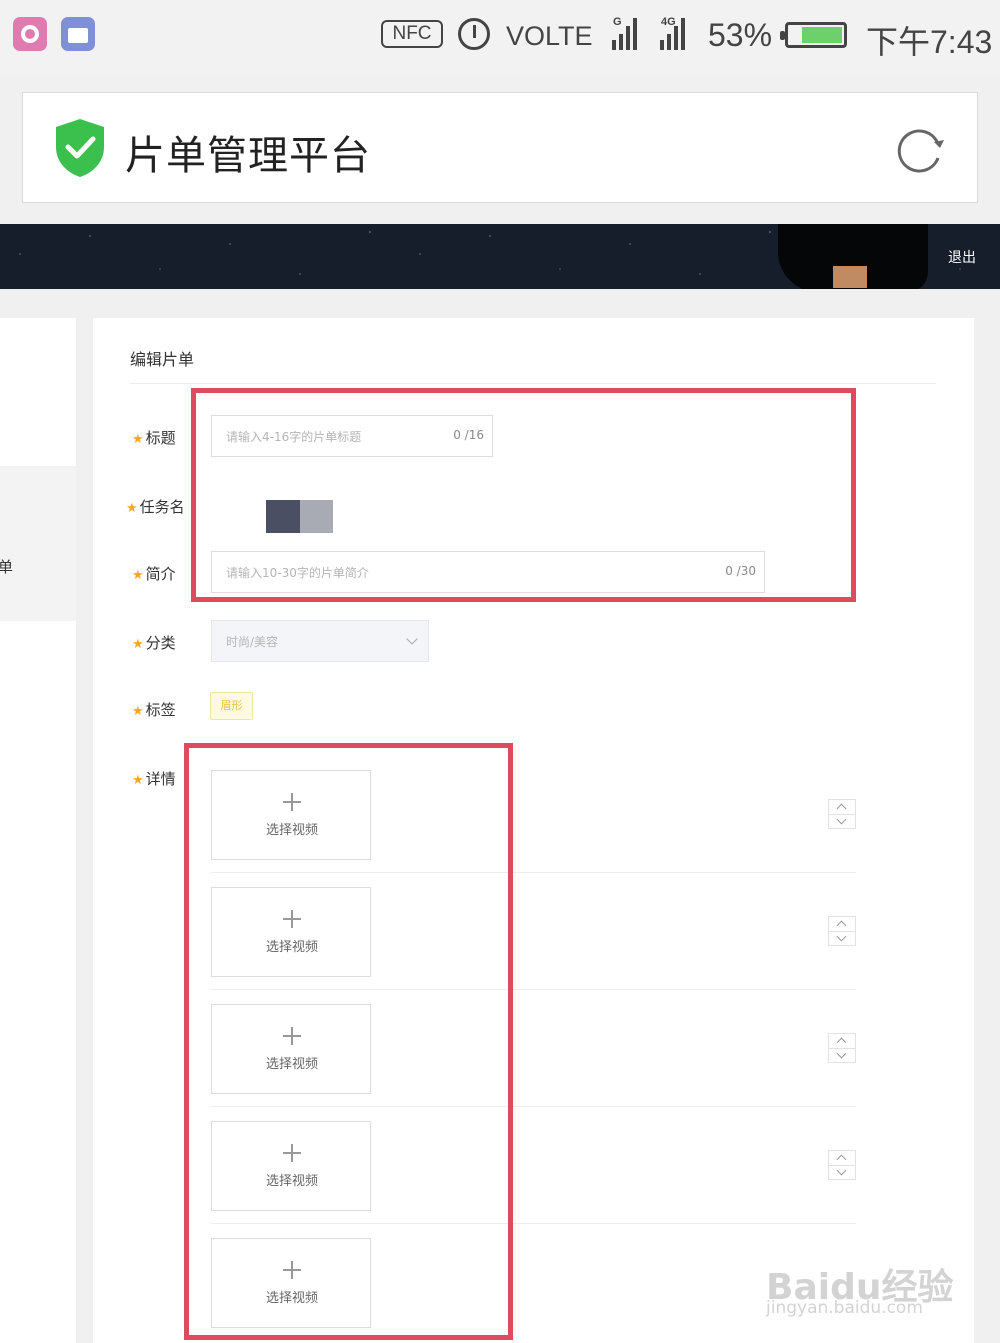 This screenshot has width=1000, height=1343. Describe the element at coordinates (138, 439) in the screenshot. I see `required-mark: ★` at that location.